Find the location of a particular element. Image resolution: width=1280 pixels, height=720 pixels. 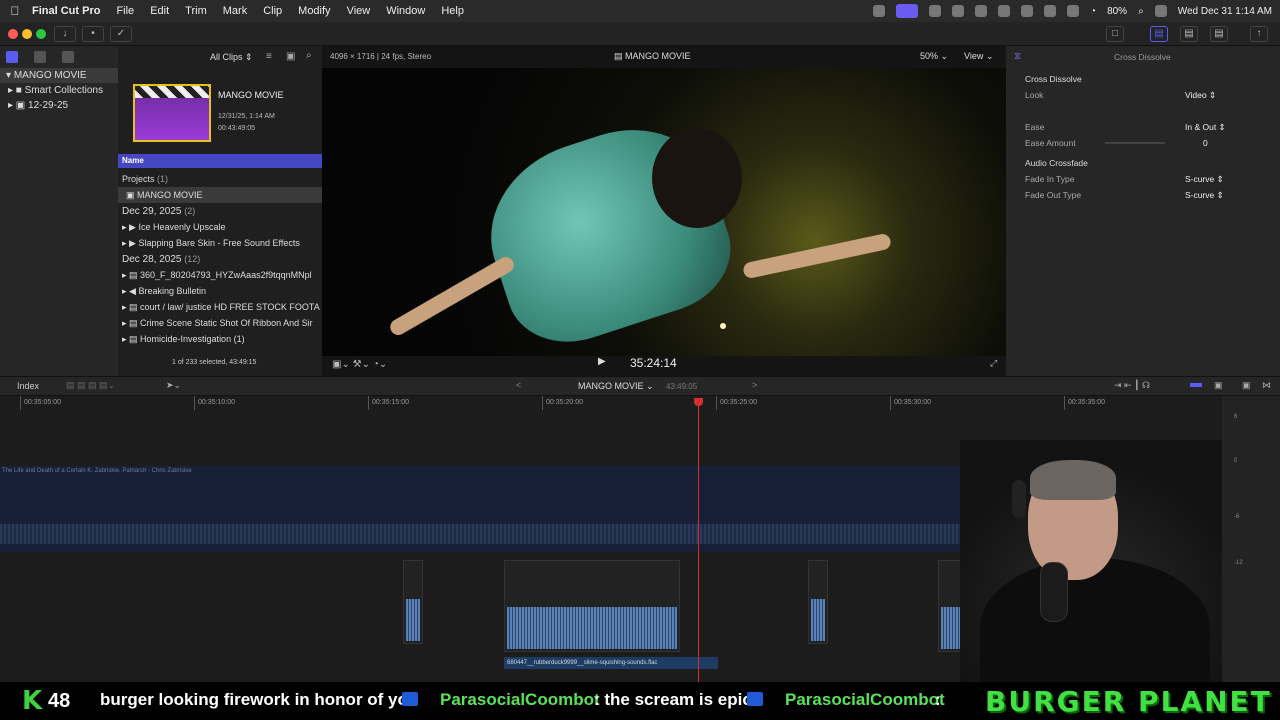

list-item: ▸ ▤ Homicide-Investigation (1) is located at coordinates (220, 339).